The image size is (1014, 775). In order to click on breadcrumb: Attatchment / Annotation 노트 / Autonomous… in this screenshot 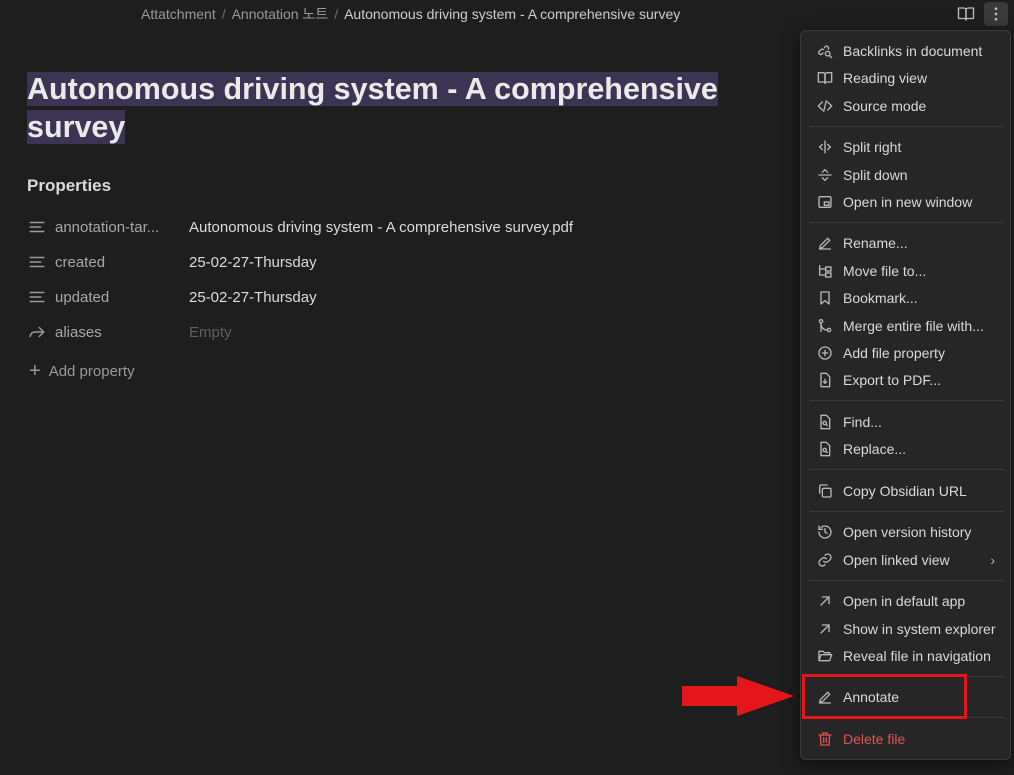, I will do `click(410, 14)`.